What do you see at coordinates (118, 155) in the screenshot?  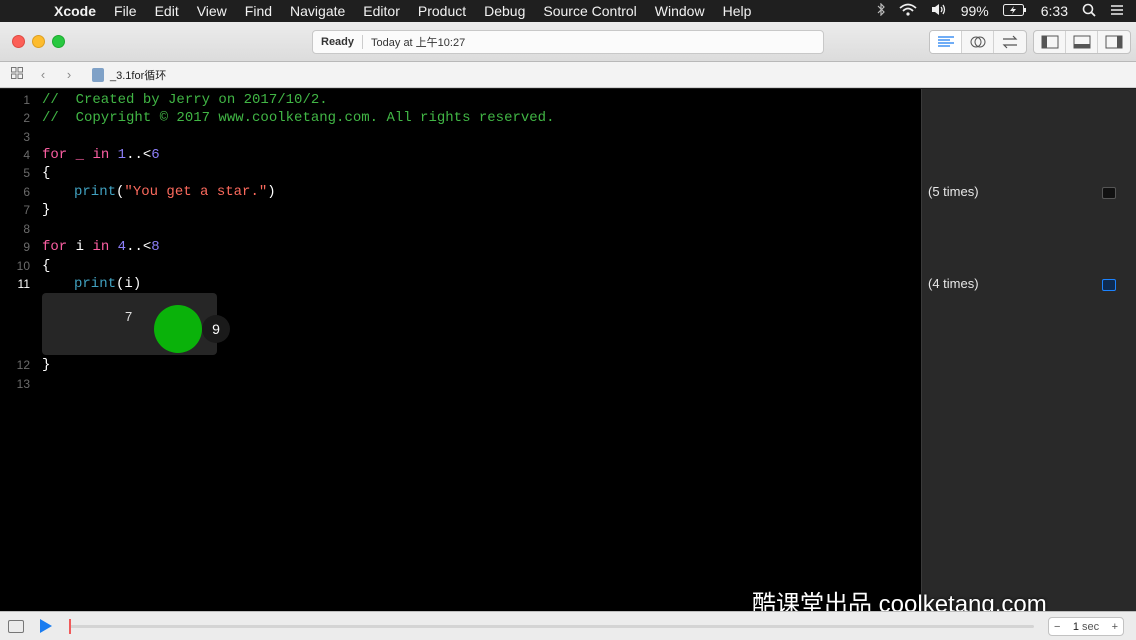 I see `number-literal: 1` at bounding box center [118, 155].